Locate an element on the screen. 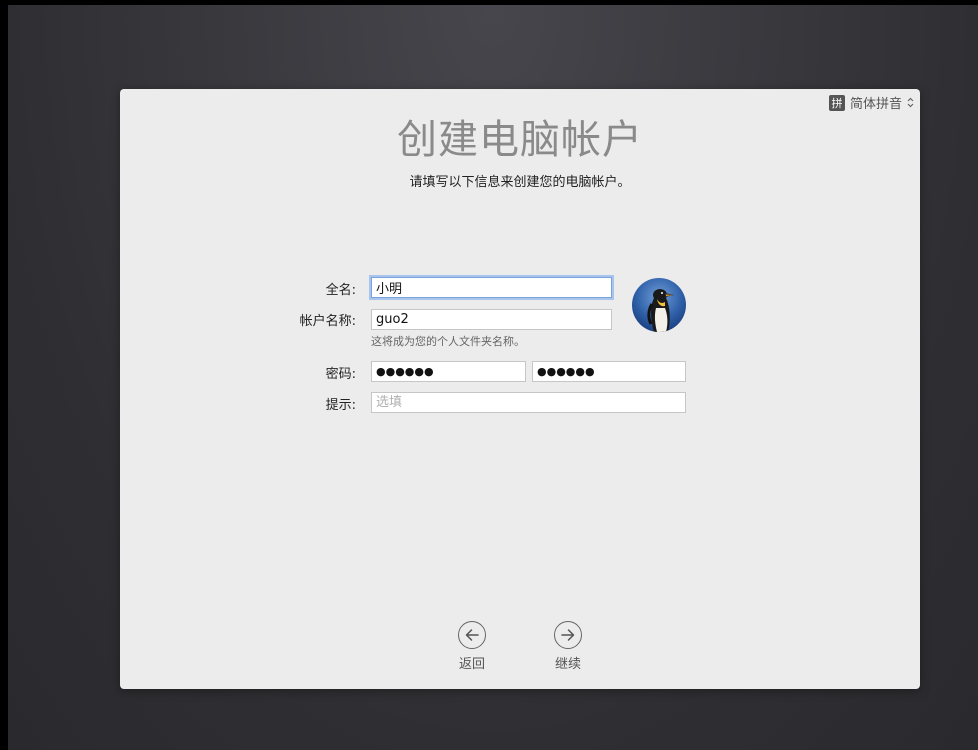 This screenshot has width=978, height=750. page-title: 创建电脑帐户 is located at coordinates (520, 140).